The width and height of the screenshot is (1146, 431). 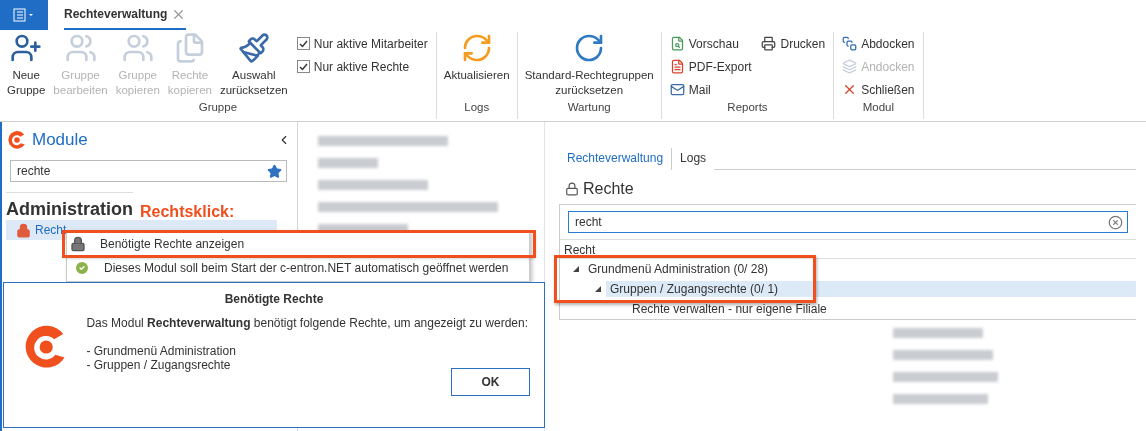 What do you see at coordinates (710, 89) in the screenshot?
I see `ribbon-button: Mail` at bounding box center [710, 89].